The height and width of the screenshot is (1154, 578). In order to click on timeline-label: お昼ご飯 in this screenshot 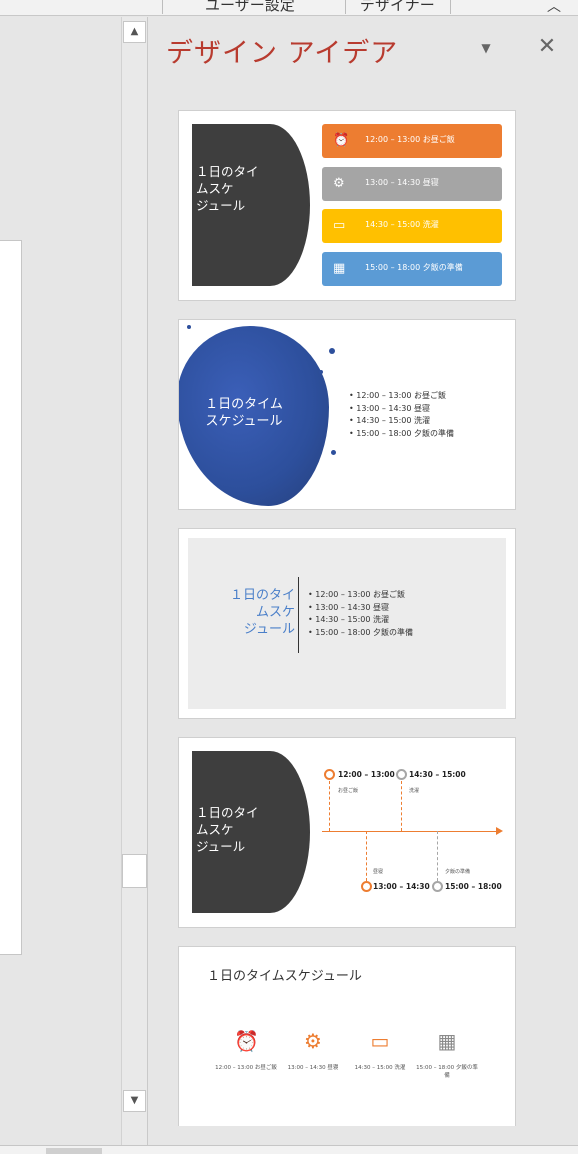, I will do `click(348, 791)`.